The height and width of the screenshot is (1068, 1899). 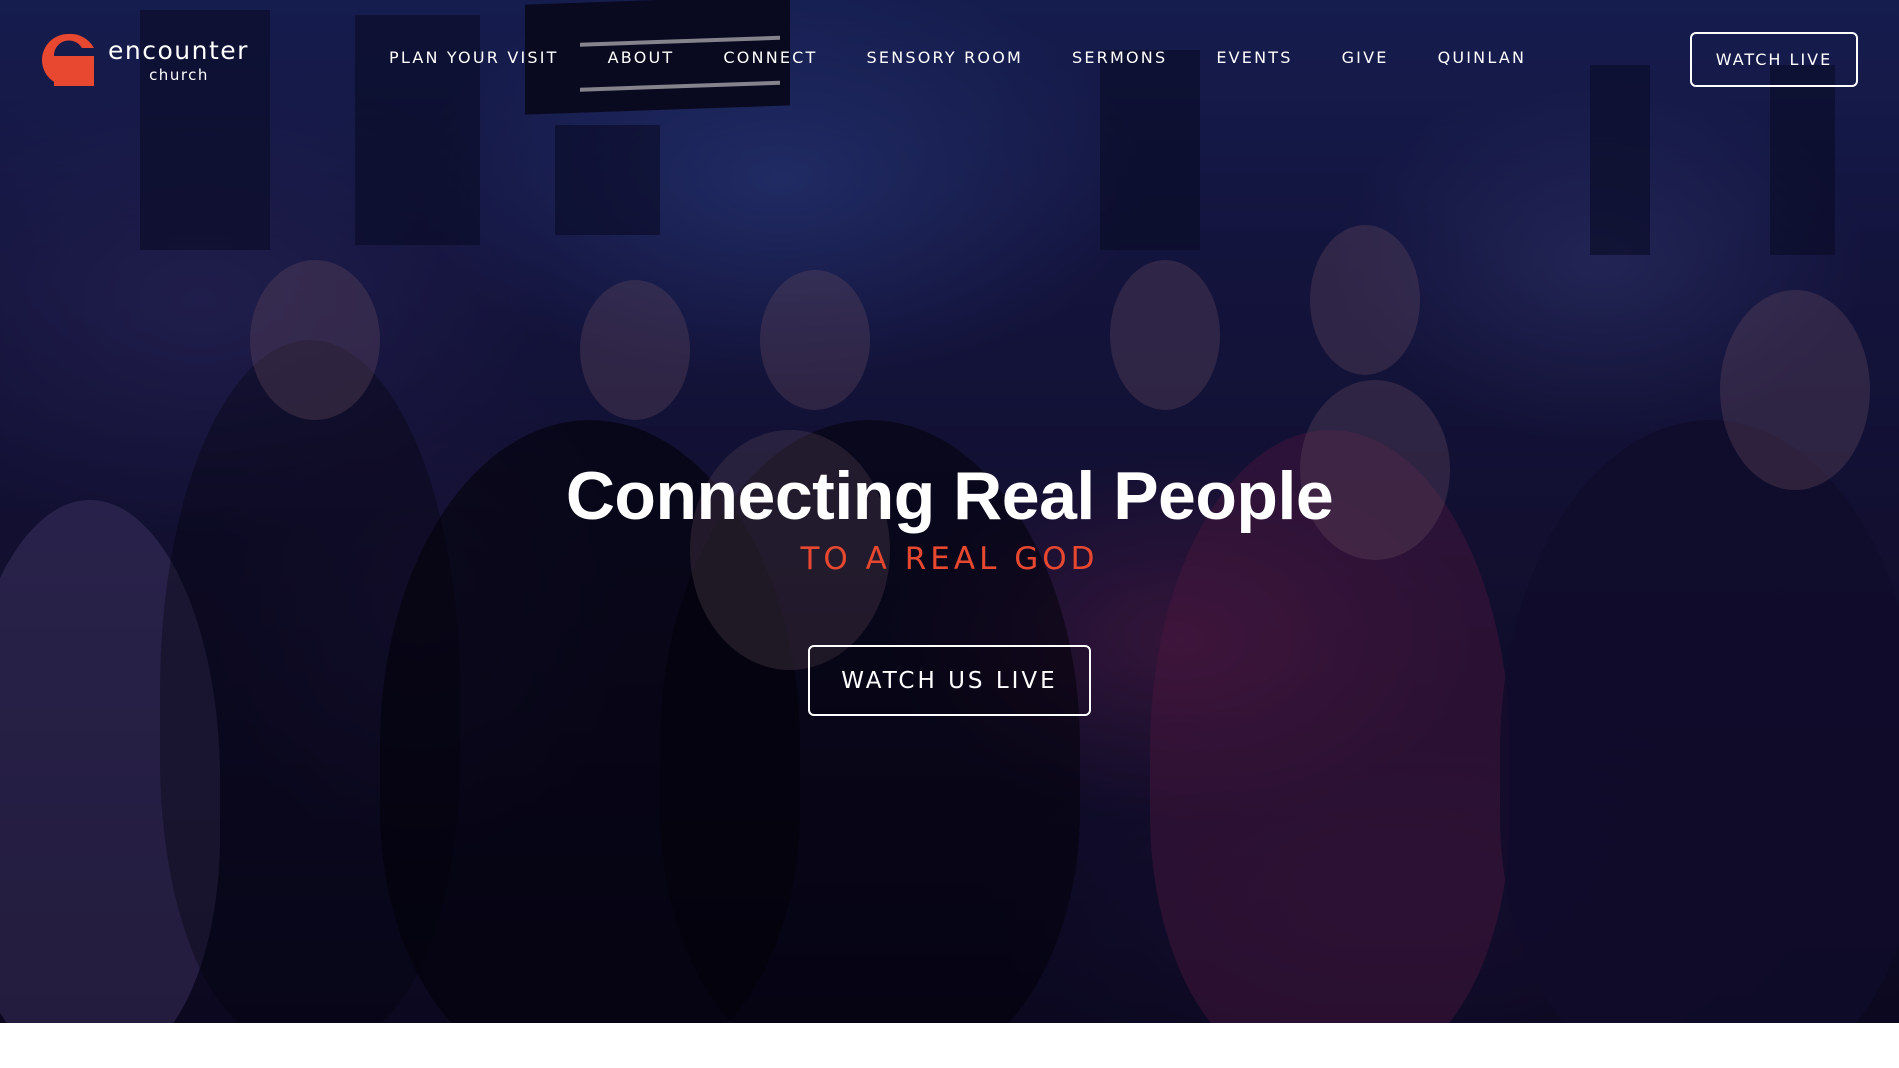 I want to click on nav-item-about: ABOUT, so click(x=641, y=57).